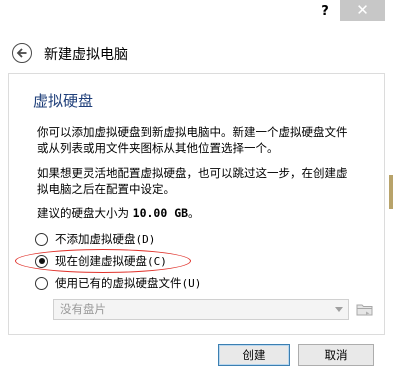  I want to click on hint-line: 如果想更灵活地配置虚拟硬盘，也可以跳过这一步，在创建虚, so click(192, 173).